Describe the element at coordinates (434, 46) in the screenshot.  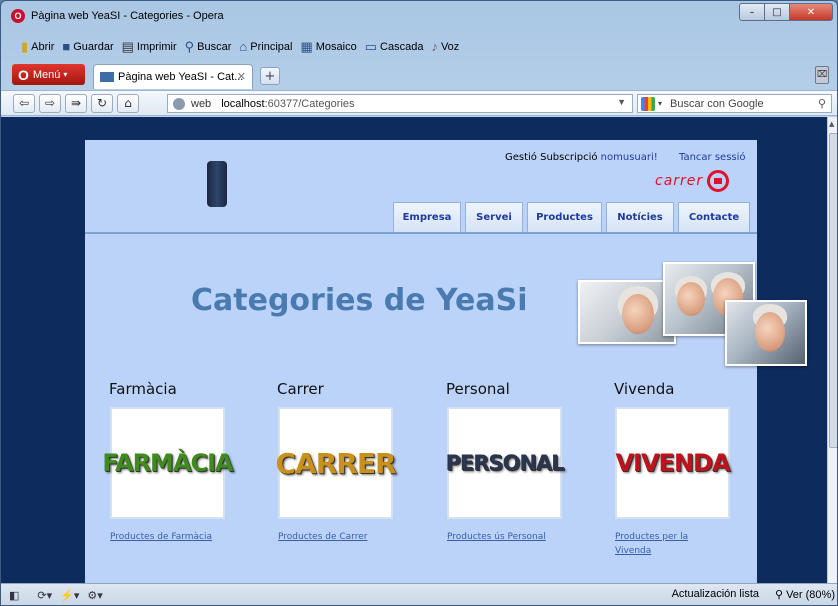
I see `voice-icon: ♪` at that location.